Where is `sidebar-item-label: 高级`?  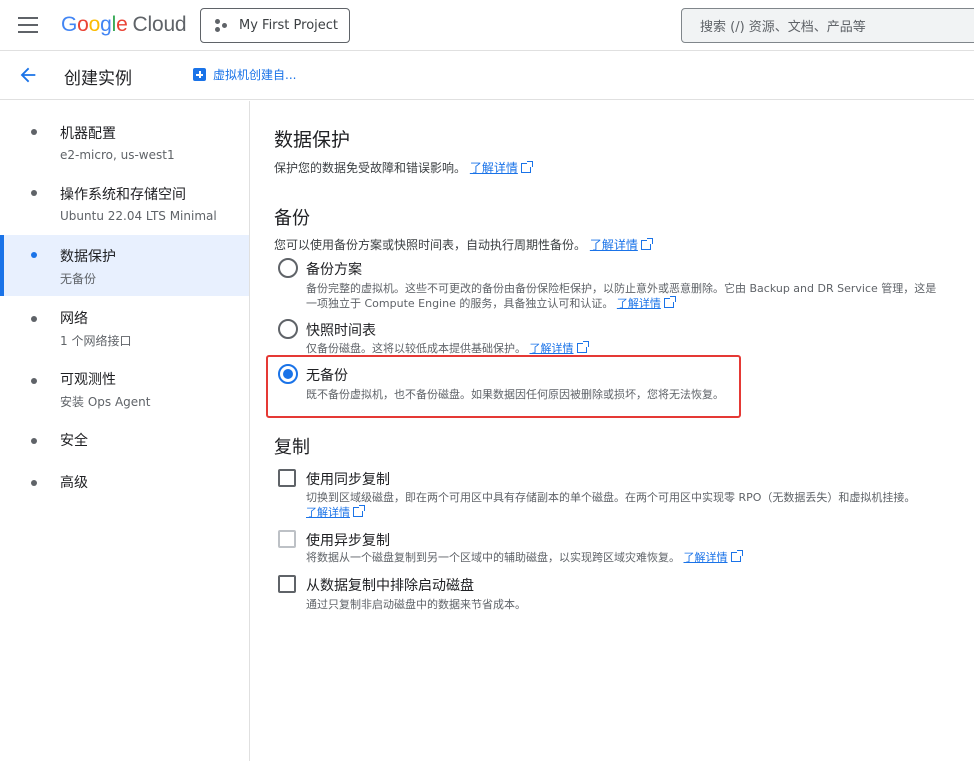 sidebar-item-label: 高级 is located at coordinates (74, 483).